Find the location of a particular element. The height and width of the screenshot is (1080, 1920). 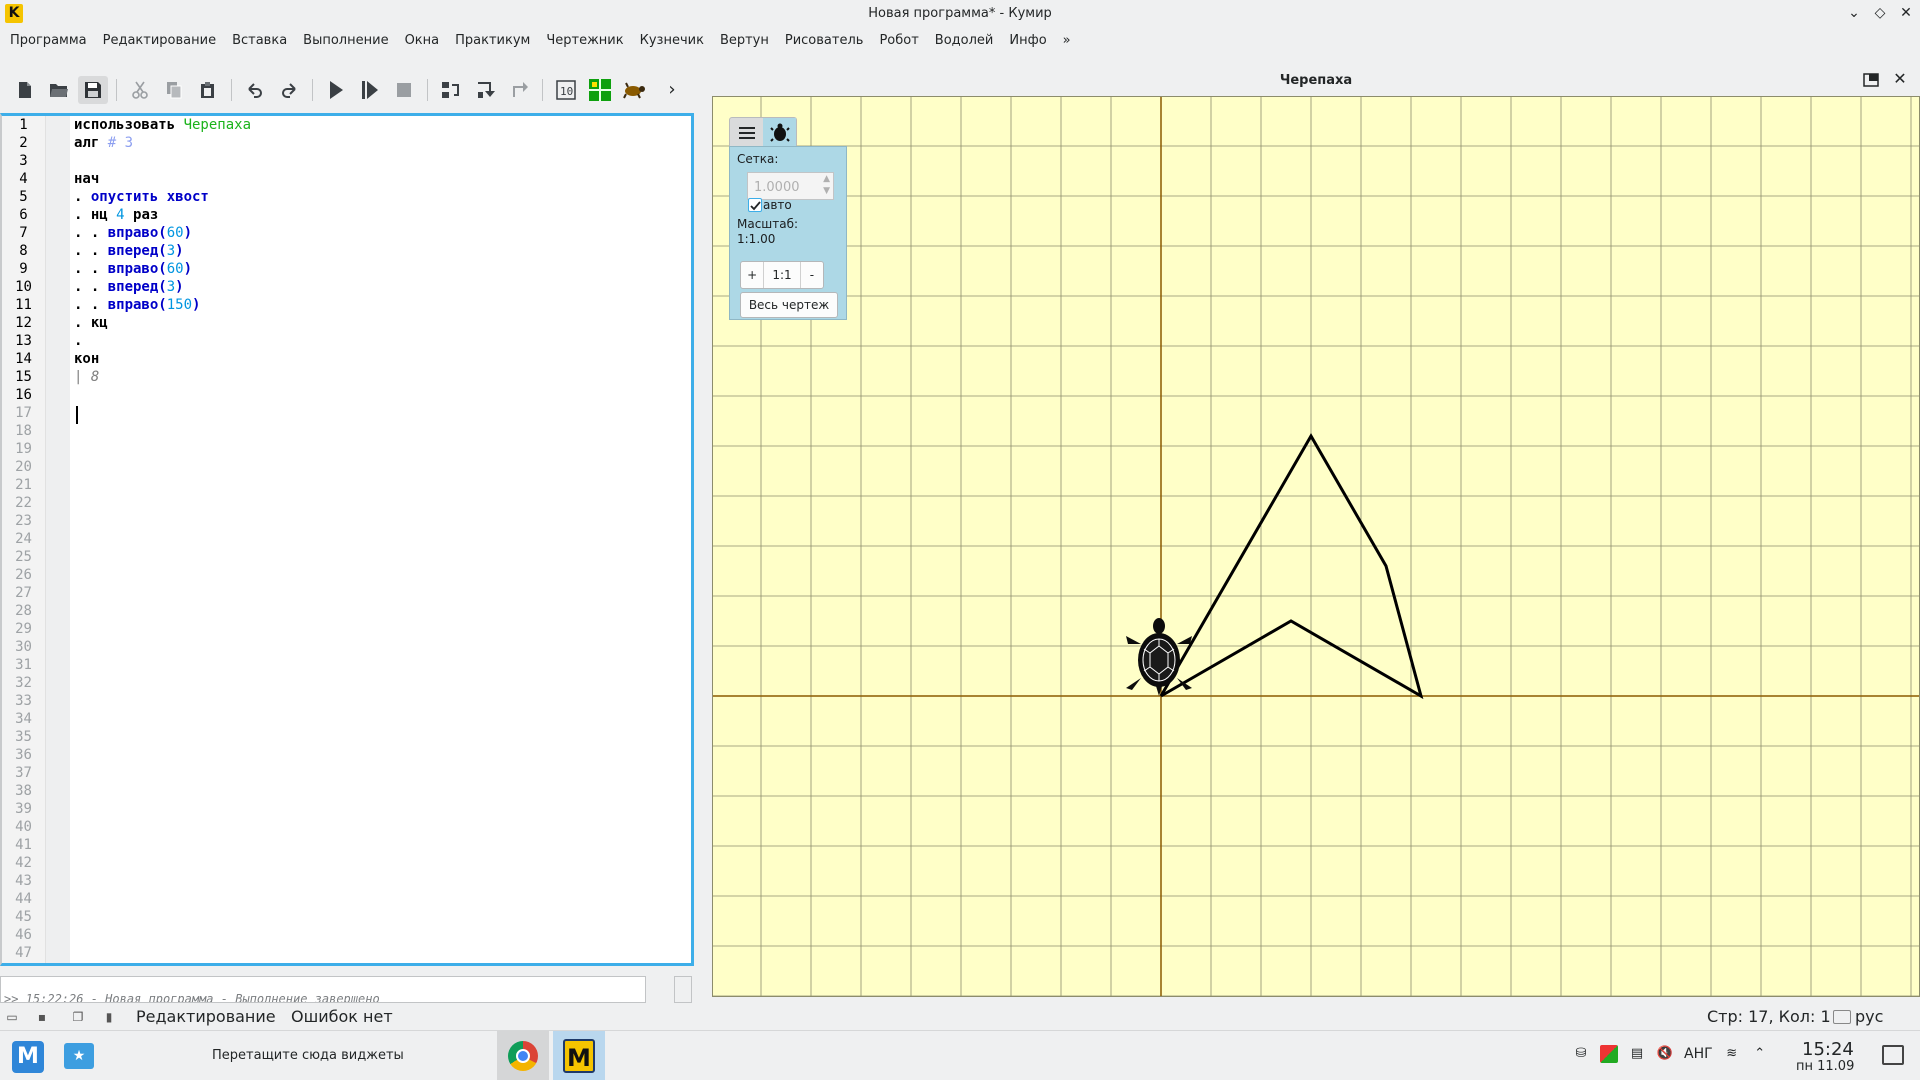

console-scrollbar is located at coordinates (683, 989).